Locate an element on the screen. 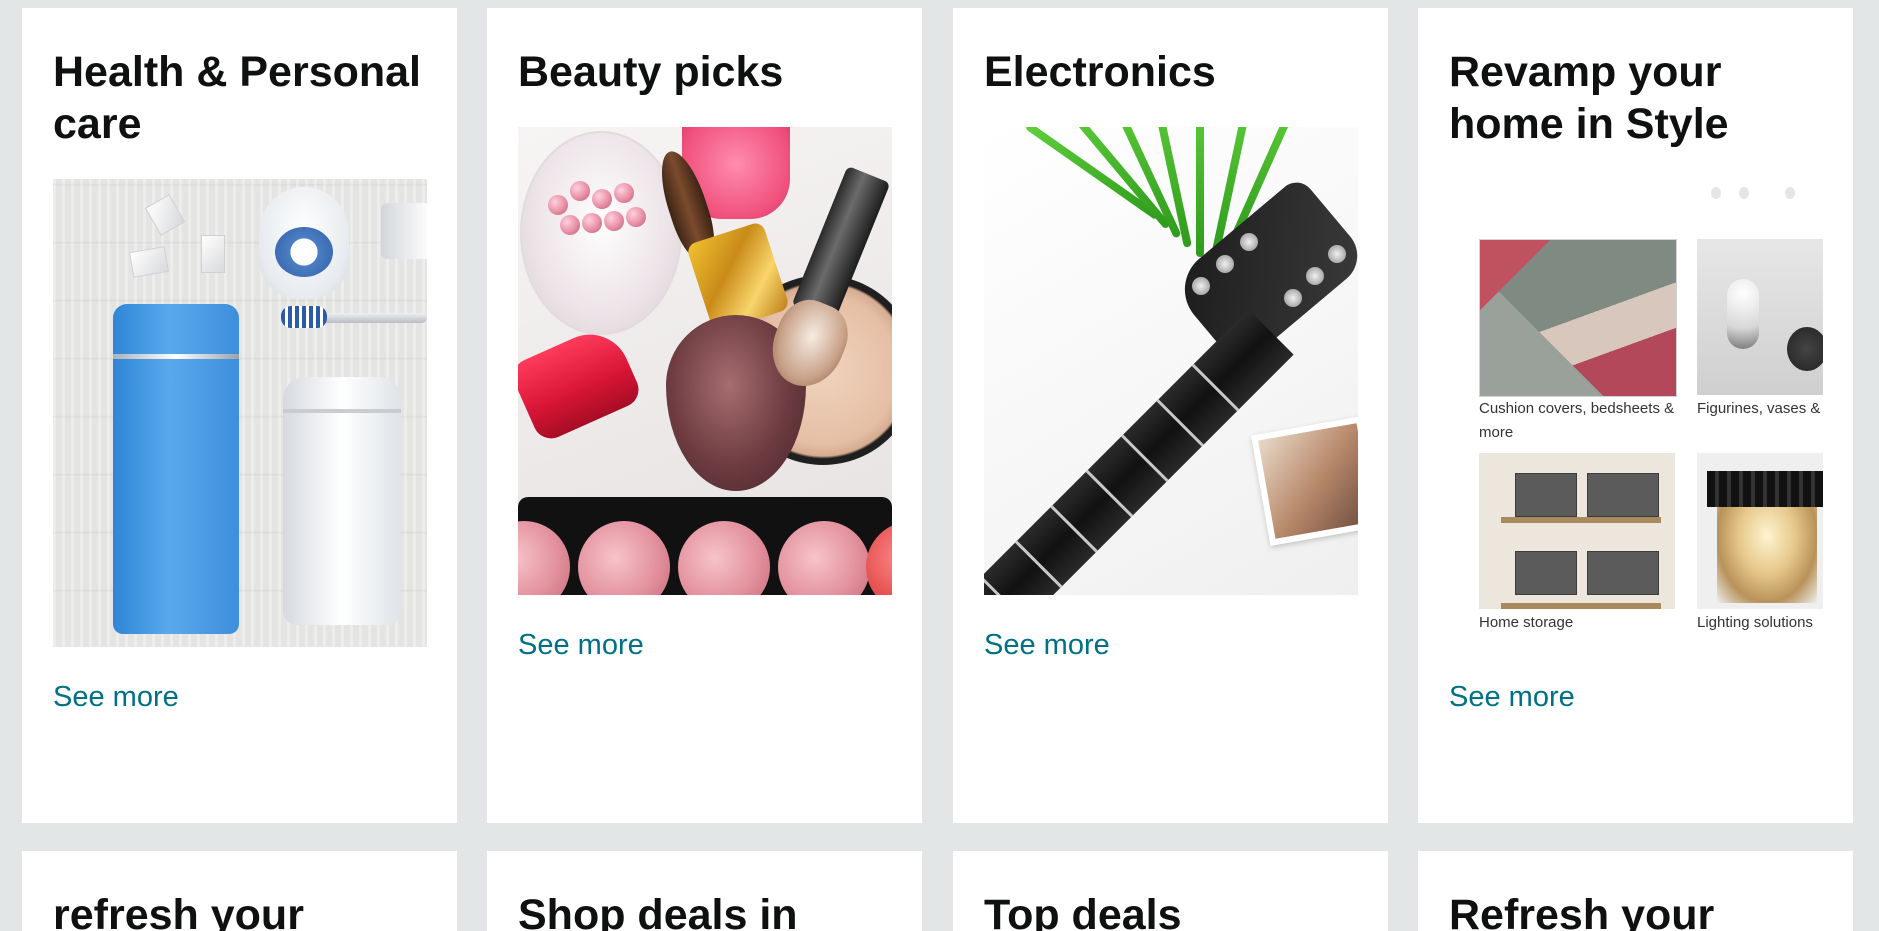  tile-lighting is located at coordinates (1760, 531).